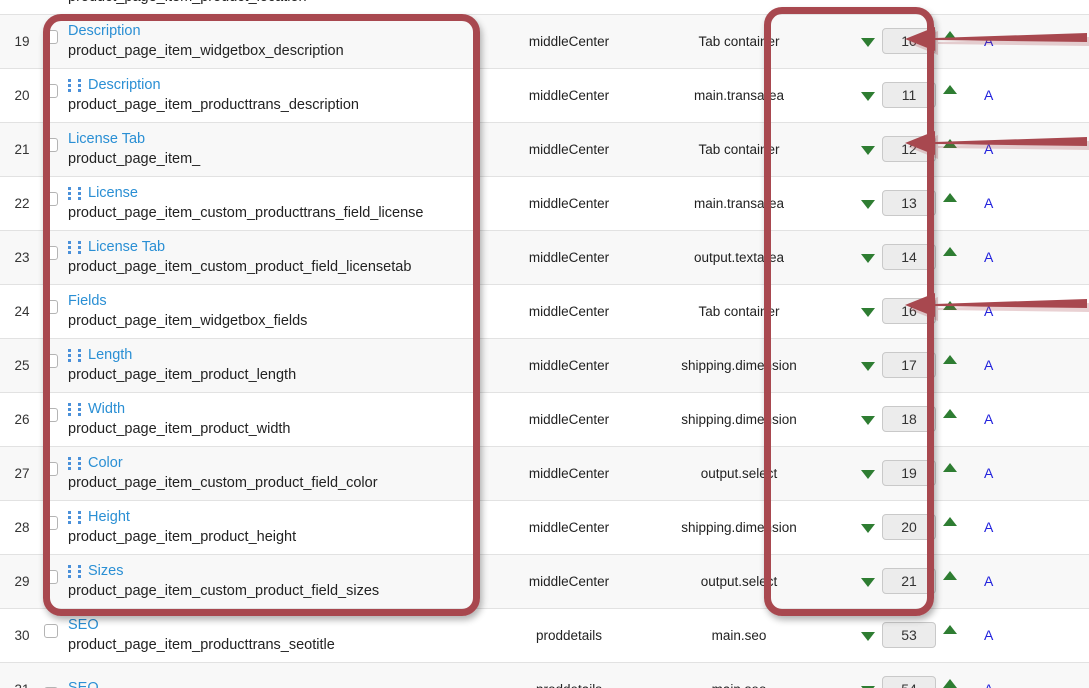  What do you see at coordinates (909, 365) in the screenshot?
I see `order-input: 17` at bounding box center [909, 365].